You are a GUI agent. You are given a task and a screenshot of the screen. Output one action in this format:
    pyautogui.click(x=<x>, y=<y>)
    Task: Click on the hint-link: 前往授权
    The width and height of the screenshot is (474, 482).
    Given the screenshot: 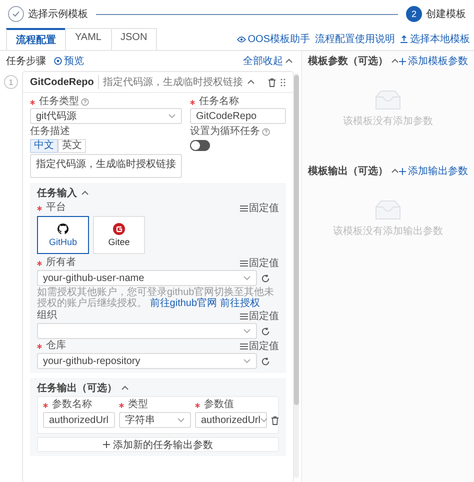 What is the action you would take?
    pyautogui.click(x=240, y=303)
    